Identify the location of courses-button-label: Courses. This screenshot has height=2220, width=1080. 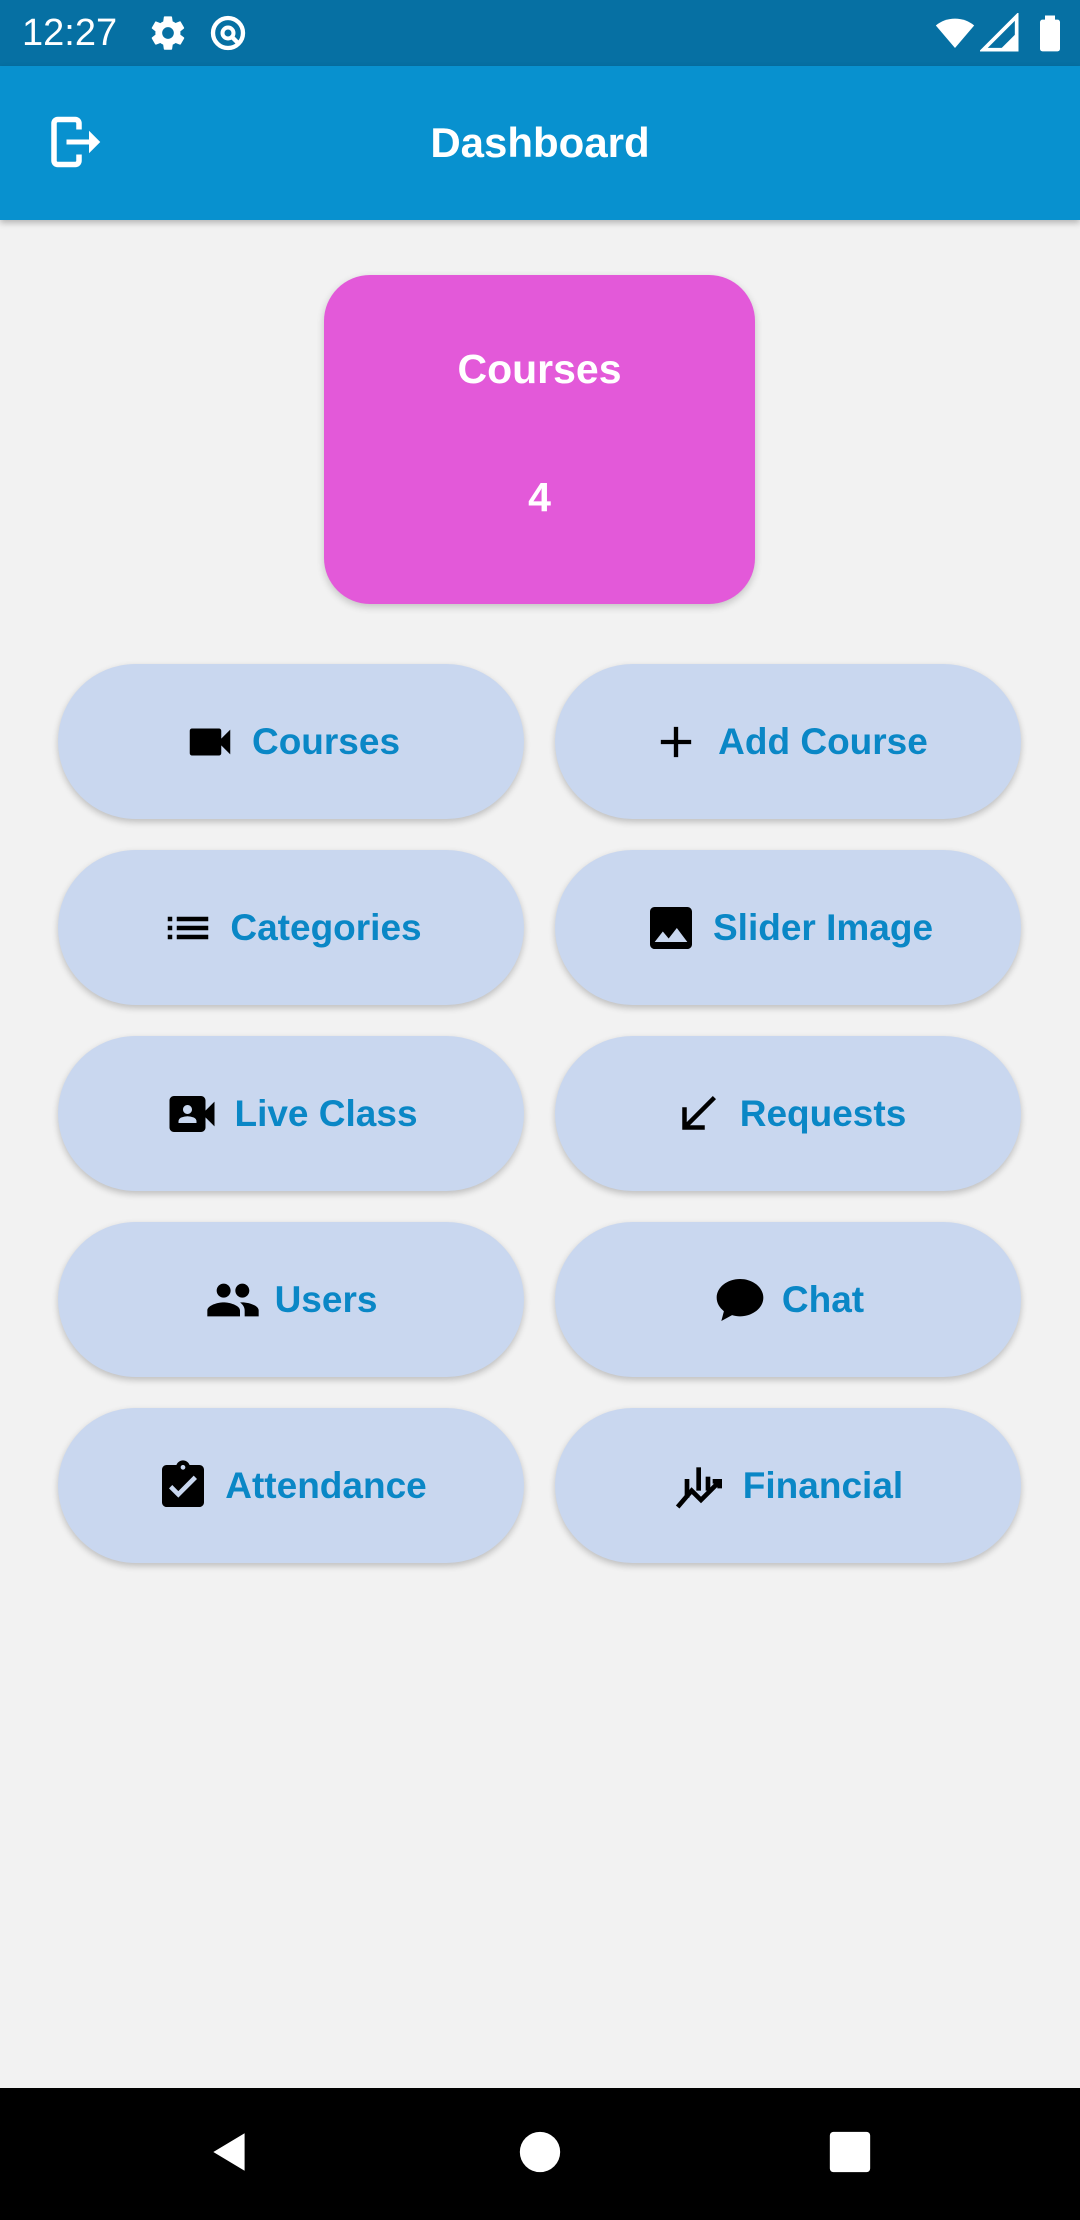
(326, 741).